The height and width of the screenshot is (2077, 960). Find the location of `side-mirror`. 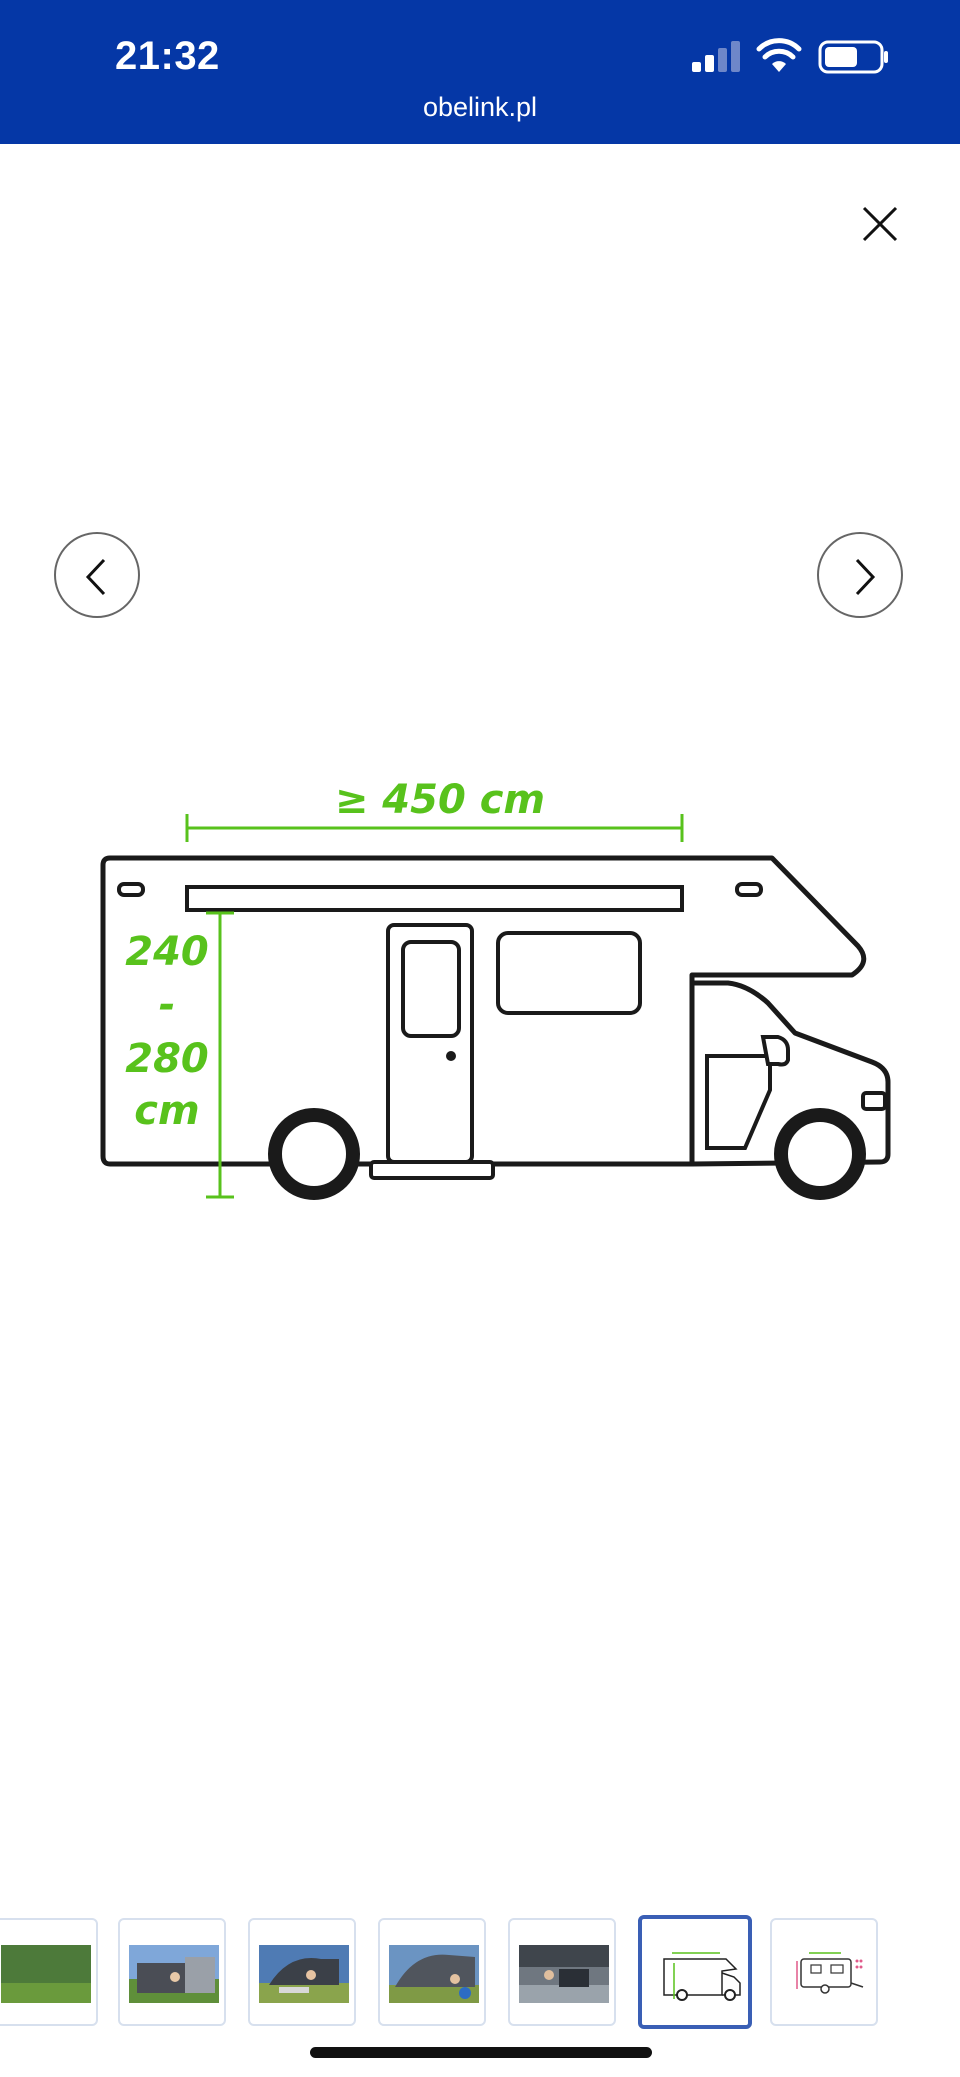

side-mirror is located at coordinates (775, 1051).